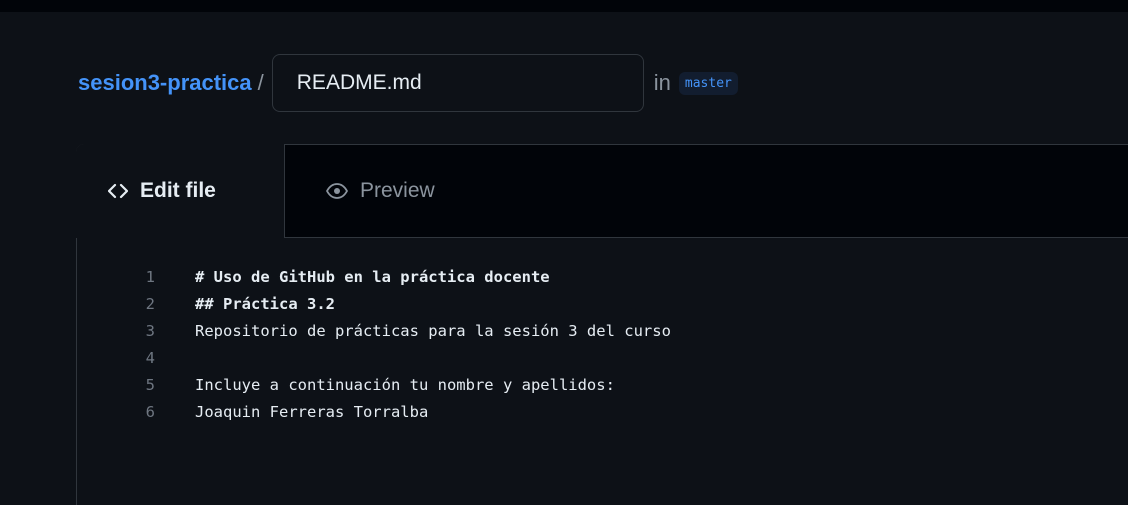  What do you see at coordinates (150, 304) in the screenshot?
I see `line-number: 2` at bounding box center [150, 304].